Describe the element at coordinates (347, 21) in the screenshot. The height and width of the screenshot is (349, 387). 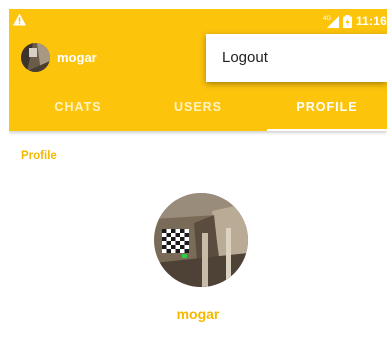
I see `battery-icon` at that location.